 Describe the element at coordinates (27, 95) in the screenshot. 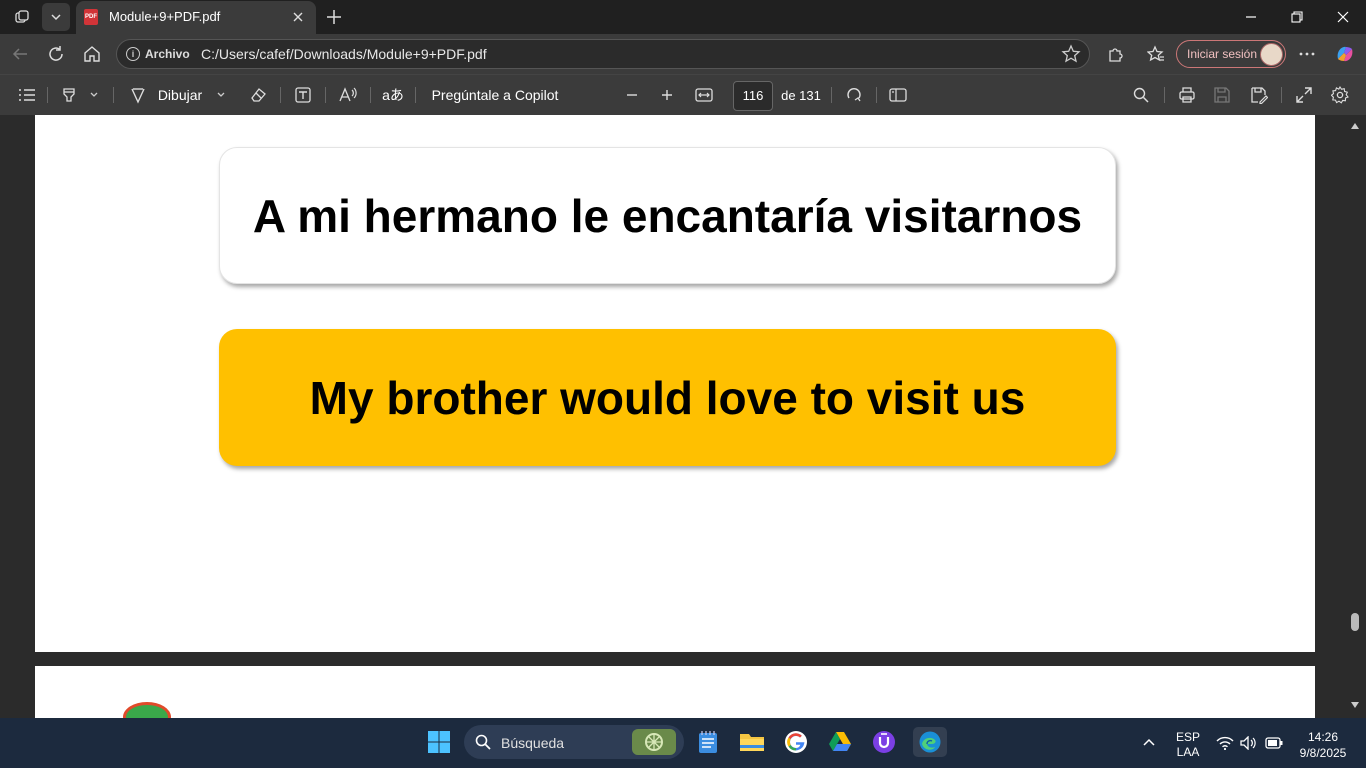

I see `contents-list-icon` at that location.